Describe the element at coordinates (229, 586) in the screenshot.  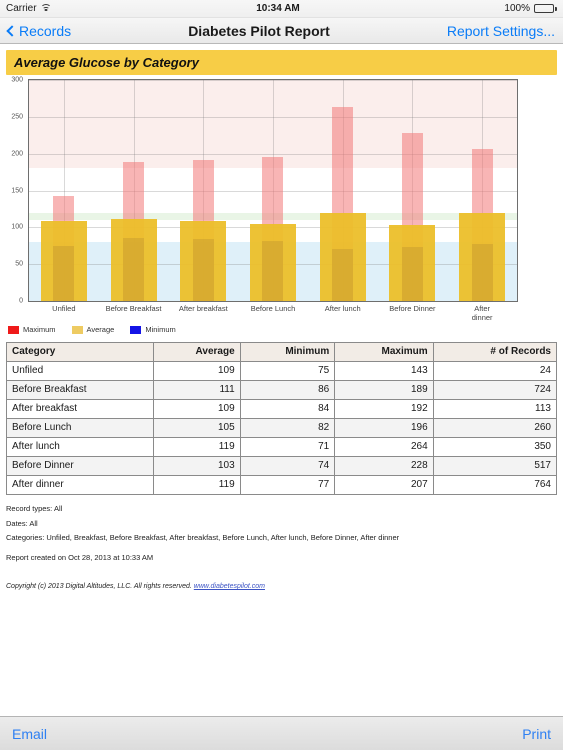
I see `website-link: www.diabetespilot.com` at that location.